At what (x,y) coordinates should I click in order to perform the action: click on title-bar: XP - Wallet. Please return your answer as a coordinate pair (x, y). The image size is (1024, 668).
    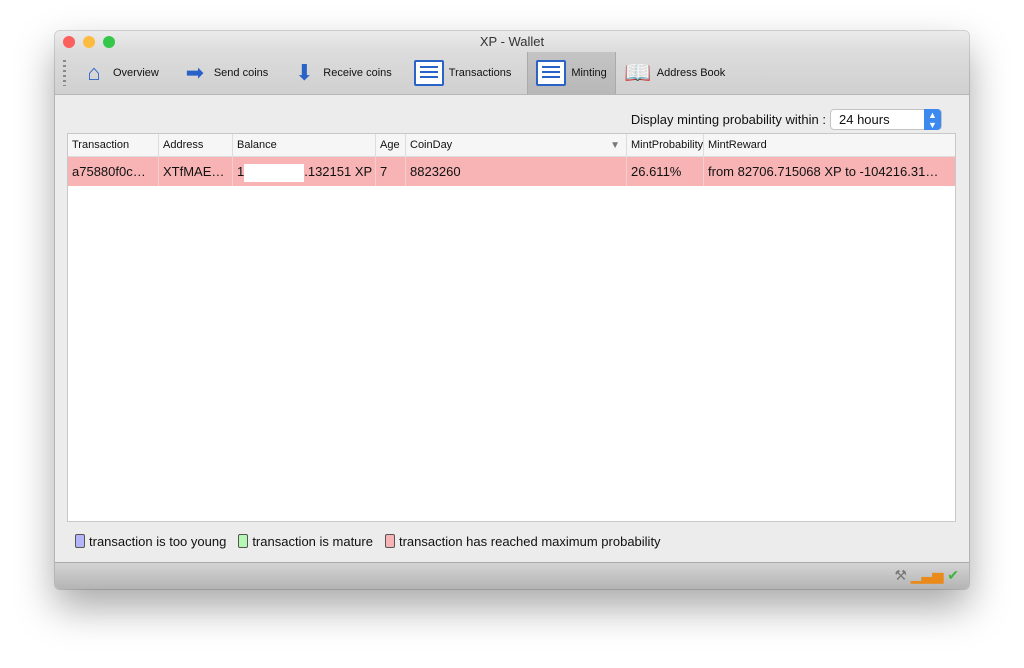
    Looking at the image, I should click on (512, 41).